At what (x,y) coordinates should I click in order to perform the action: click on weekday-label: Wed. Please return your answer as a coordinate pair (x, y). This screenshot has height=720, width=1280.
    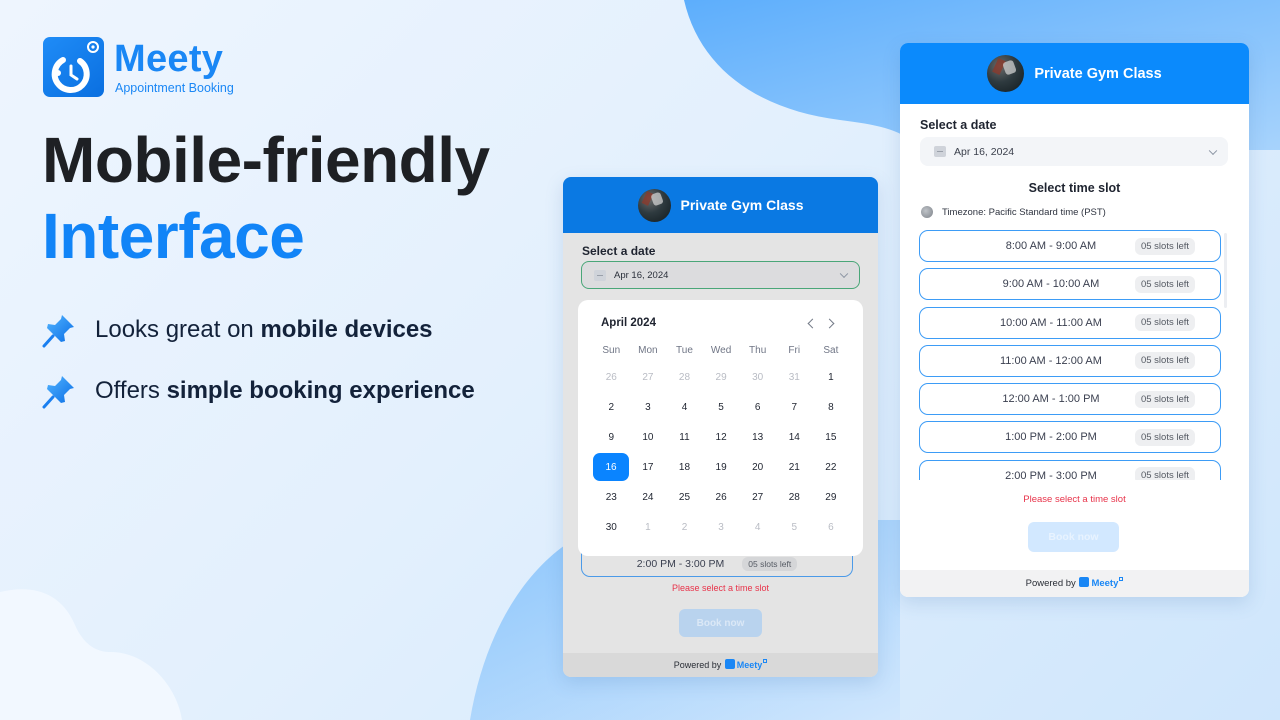
    Looking at the image, I should click on (721, 350).